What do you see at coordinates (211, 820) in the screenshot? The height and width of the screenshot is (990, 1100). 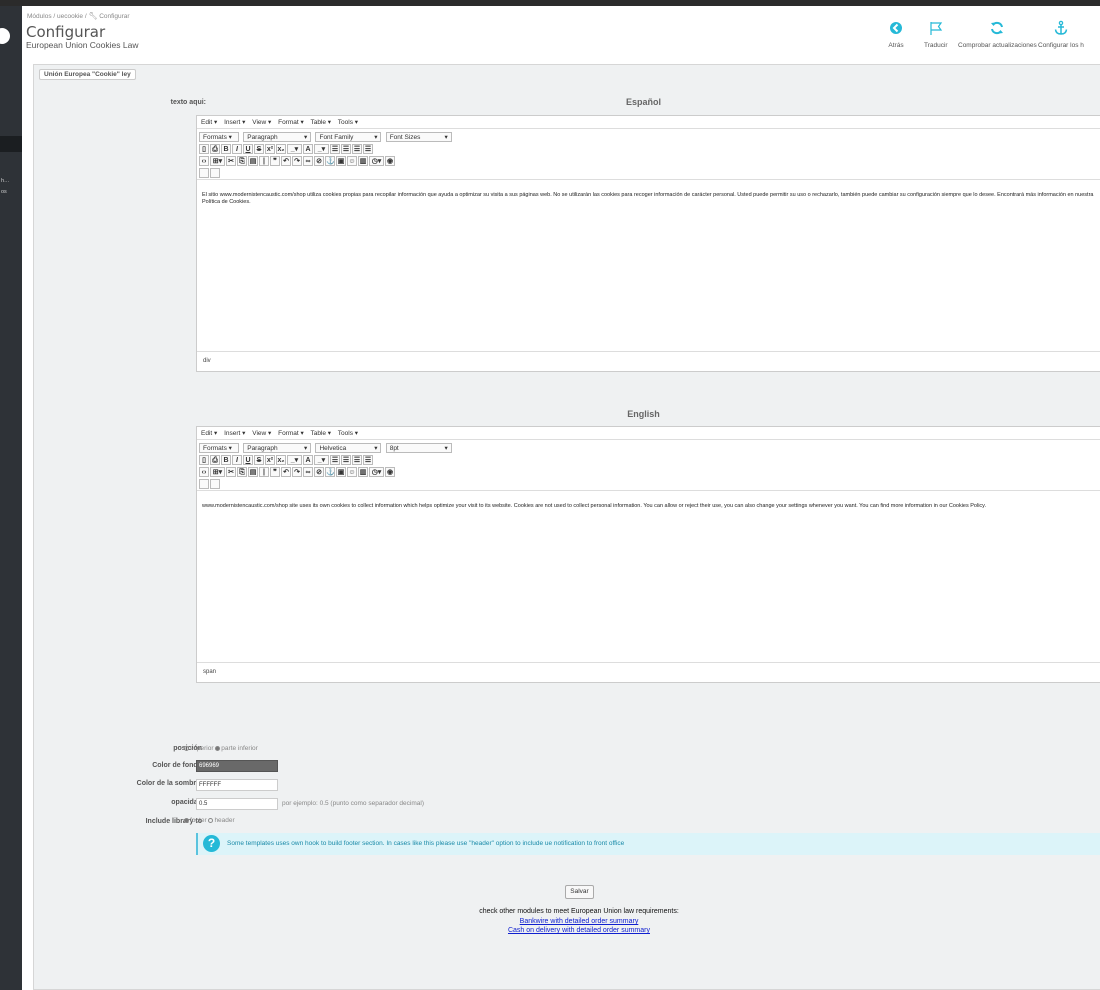 I see `include-header-radio` at bounding box center [211, 820].